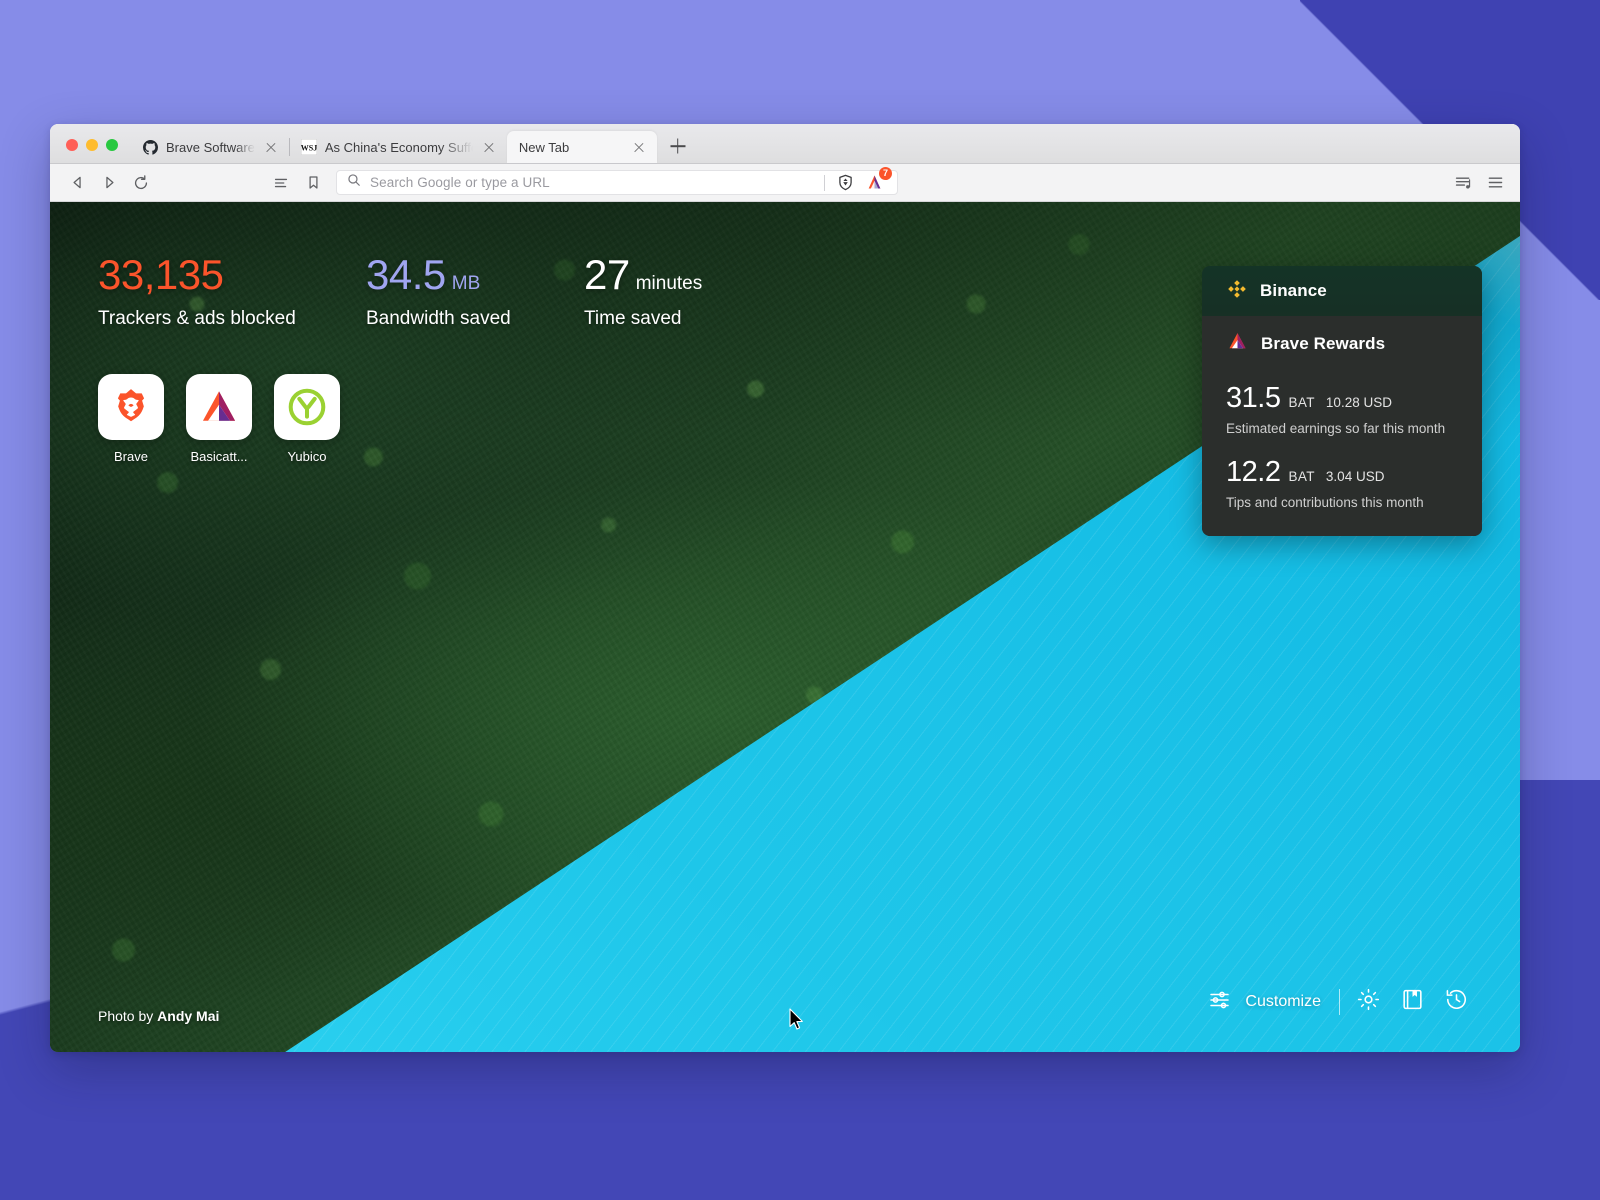 The image size is (1600, 1200). I want to click on newtab-bottom-bar: Customize, so click(1343, 1002).